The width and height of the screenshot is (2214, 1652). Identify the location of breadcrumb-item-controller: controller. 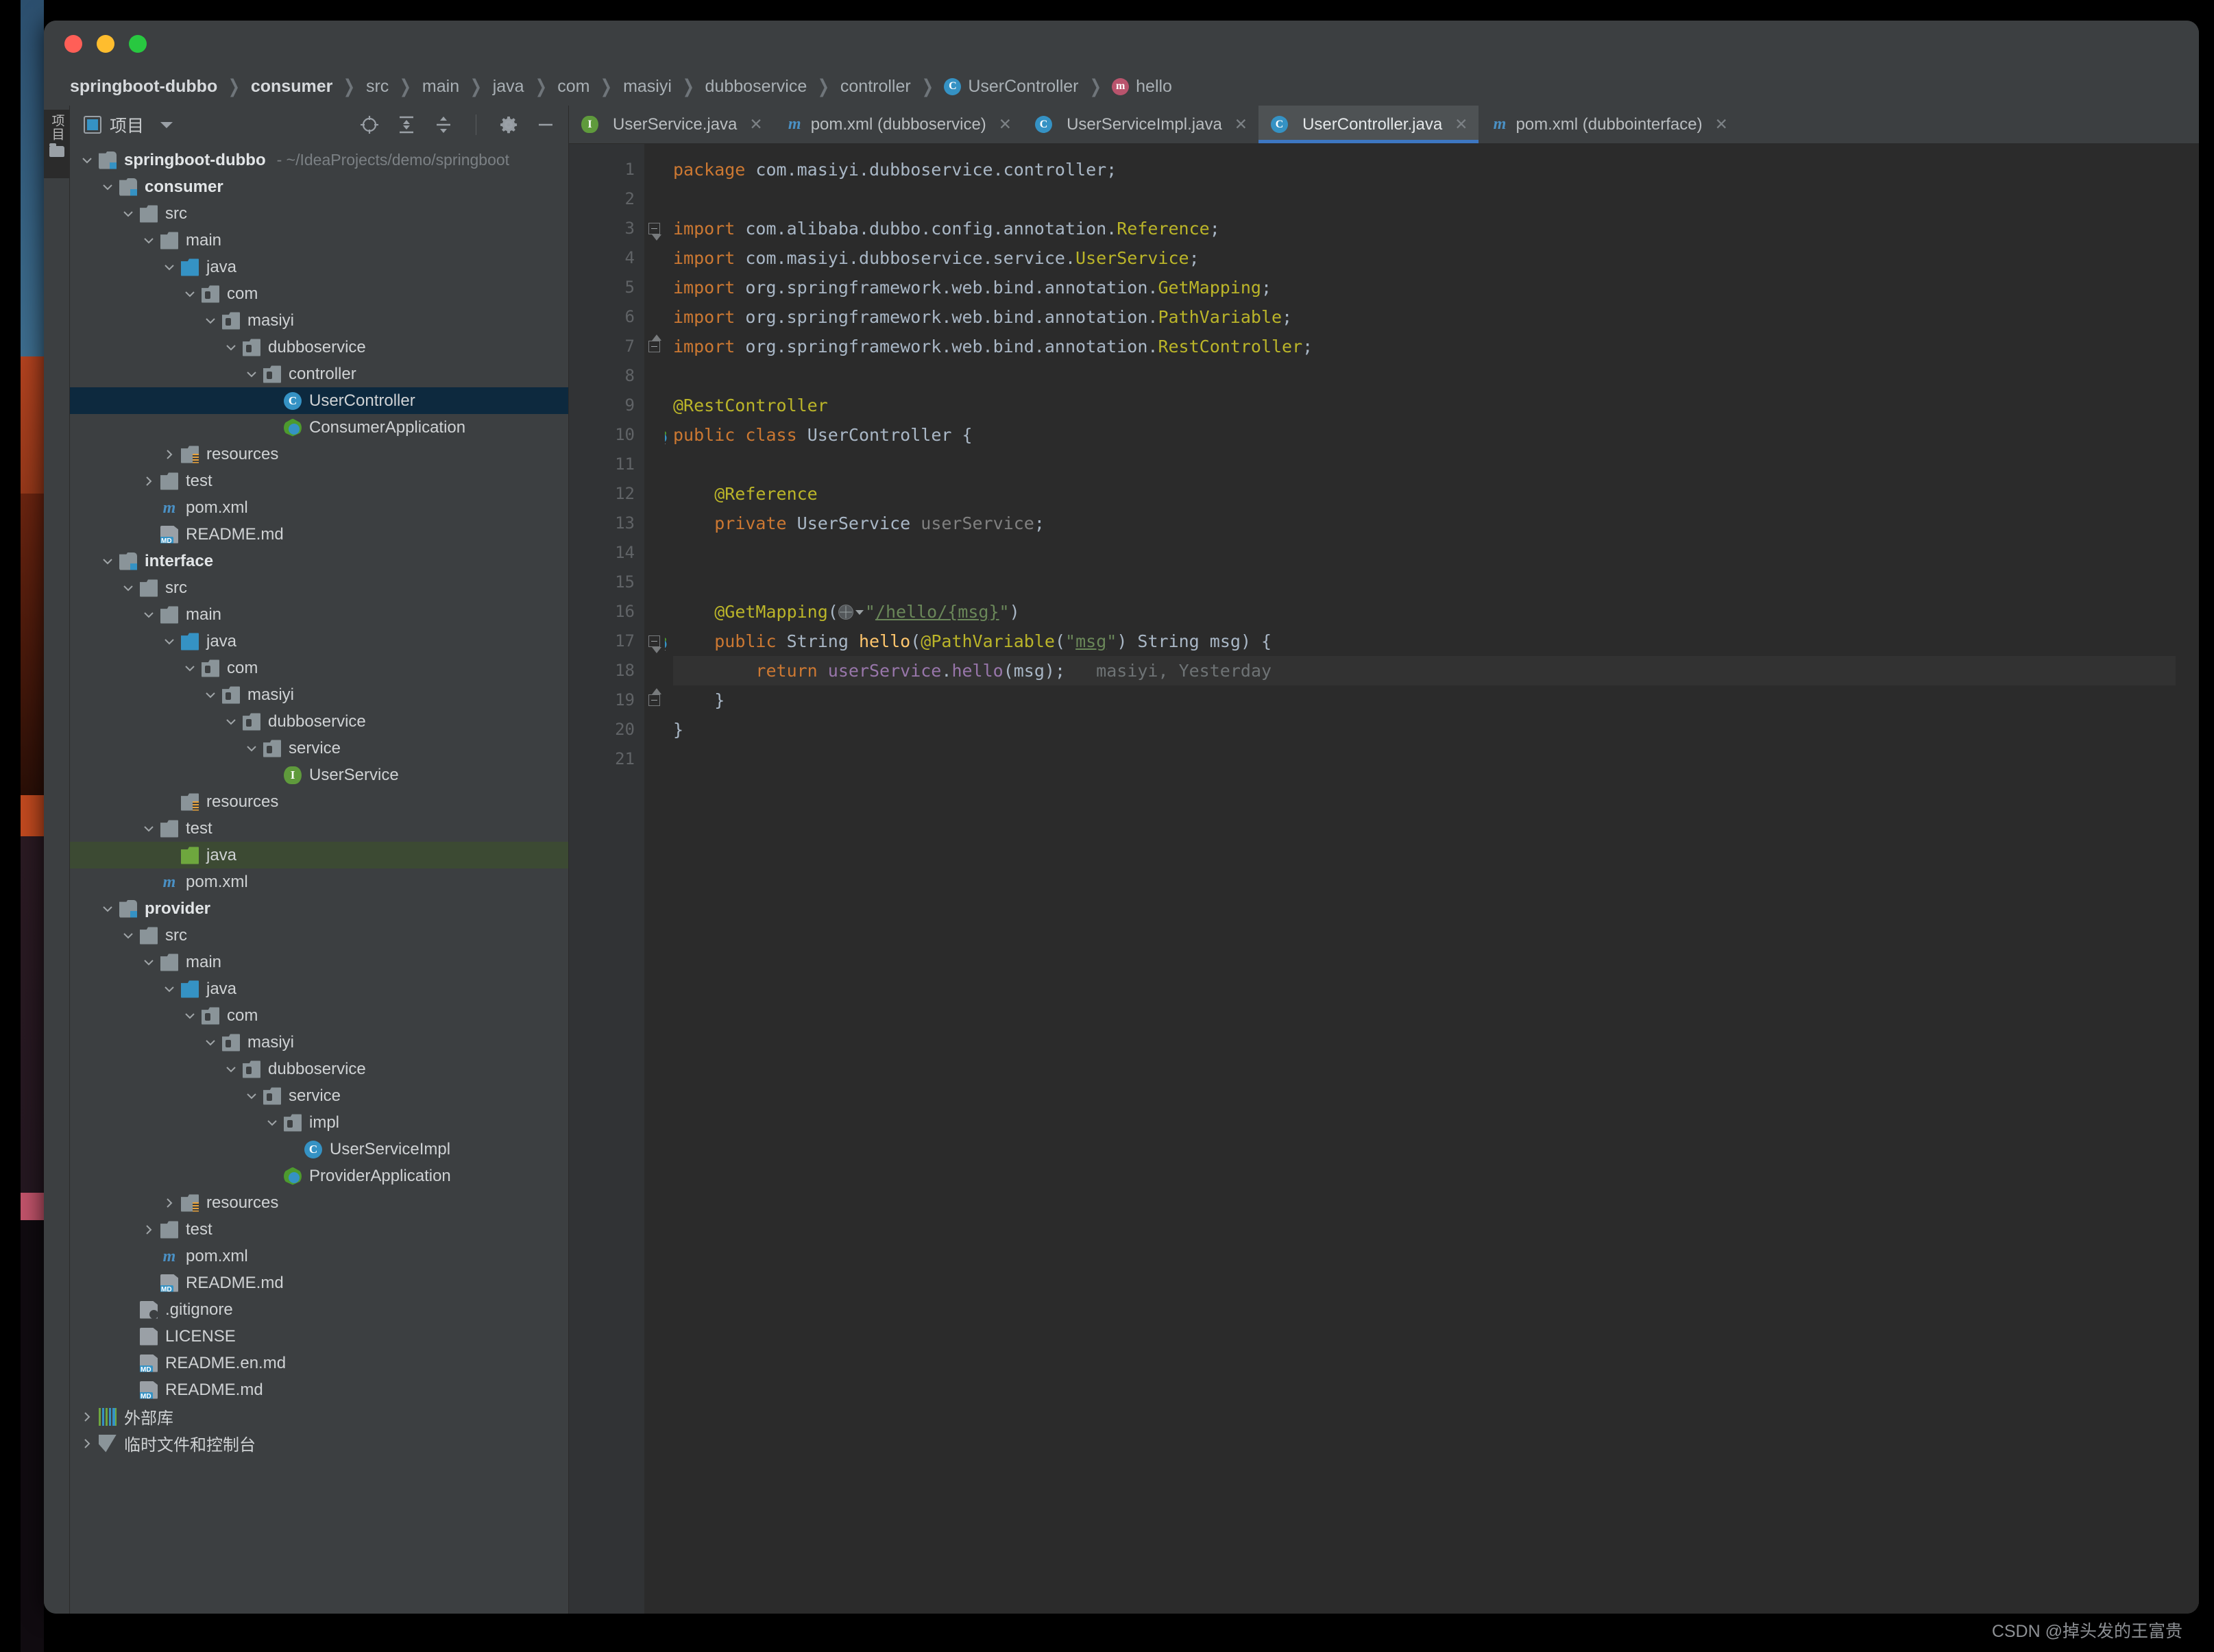
(875, 87).